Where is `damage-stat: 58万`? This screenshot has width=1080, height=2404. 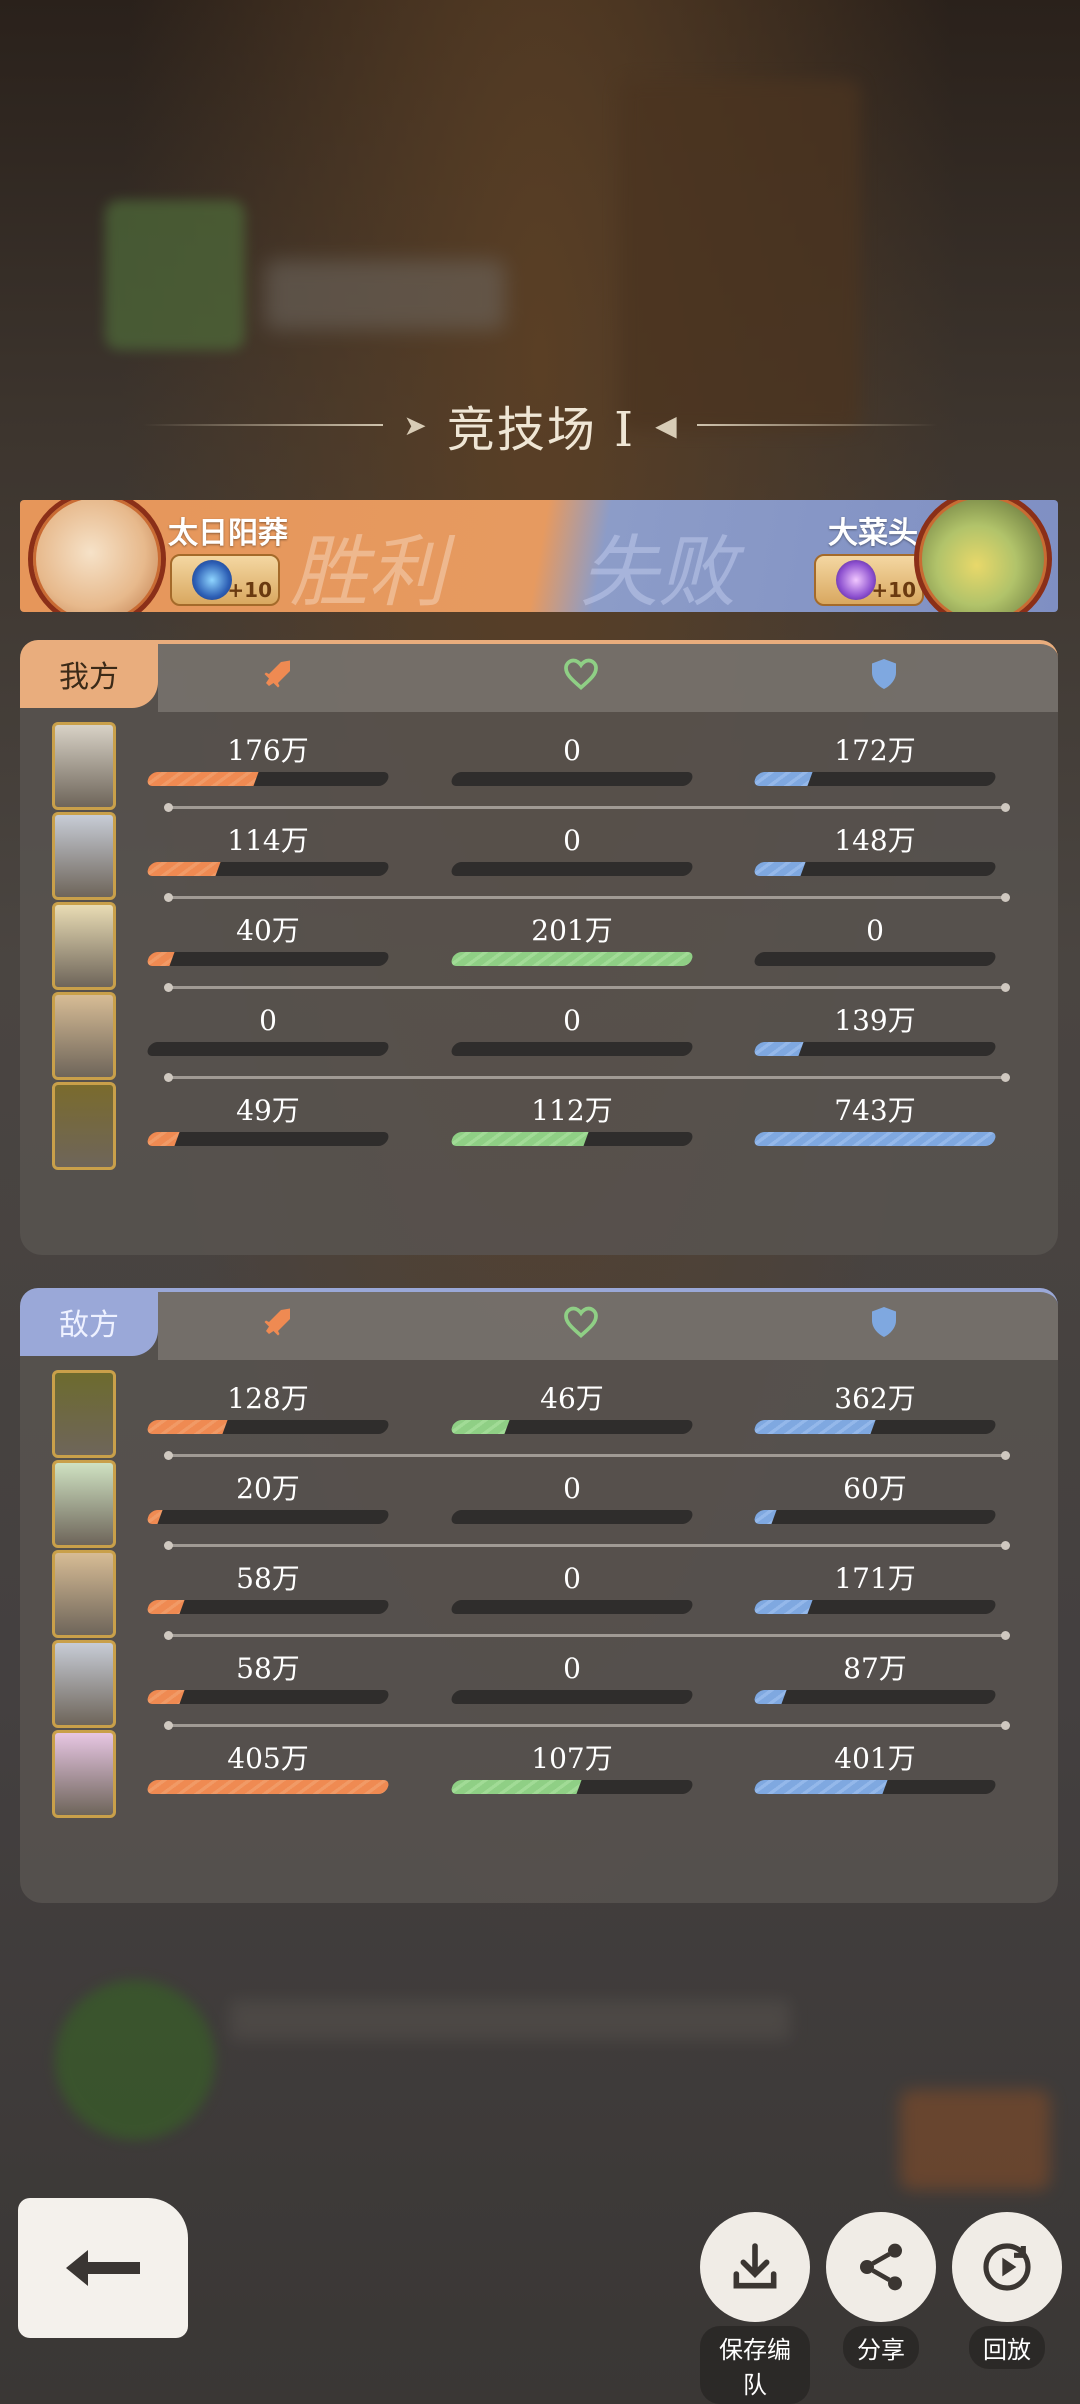 damage-stat: 58万 is located at coordinates (268, 1678).